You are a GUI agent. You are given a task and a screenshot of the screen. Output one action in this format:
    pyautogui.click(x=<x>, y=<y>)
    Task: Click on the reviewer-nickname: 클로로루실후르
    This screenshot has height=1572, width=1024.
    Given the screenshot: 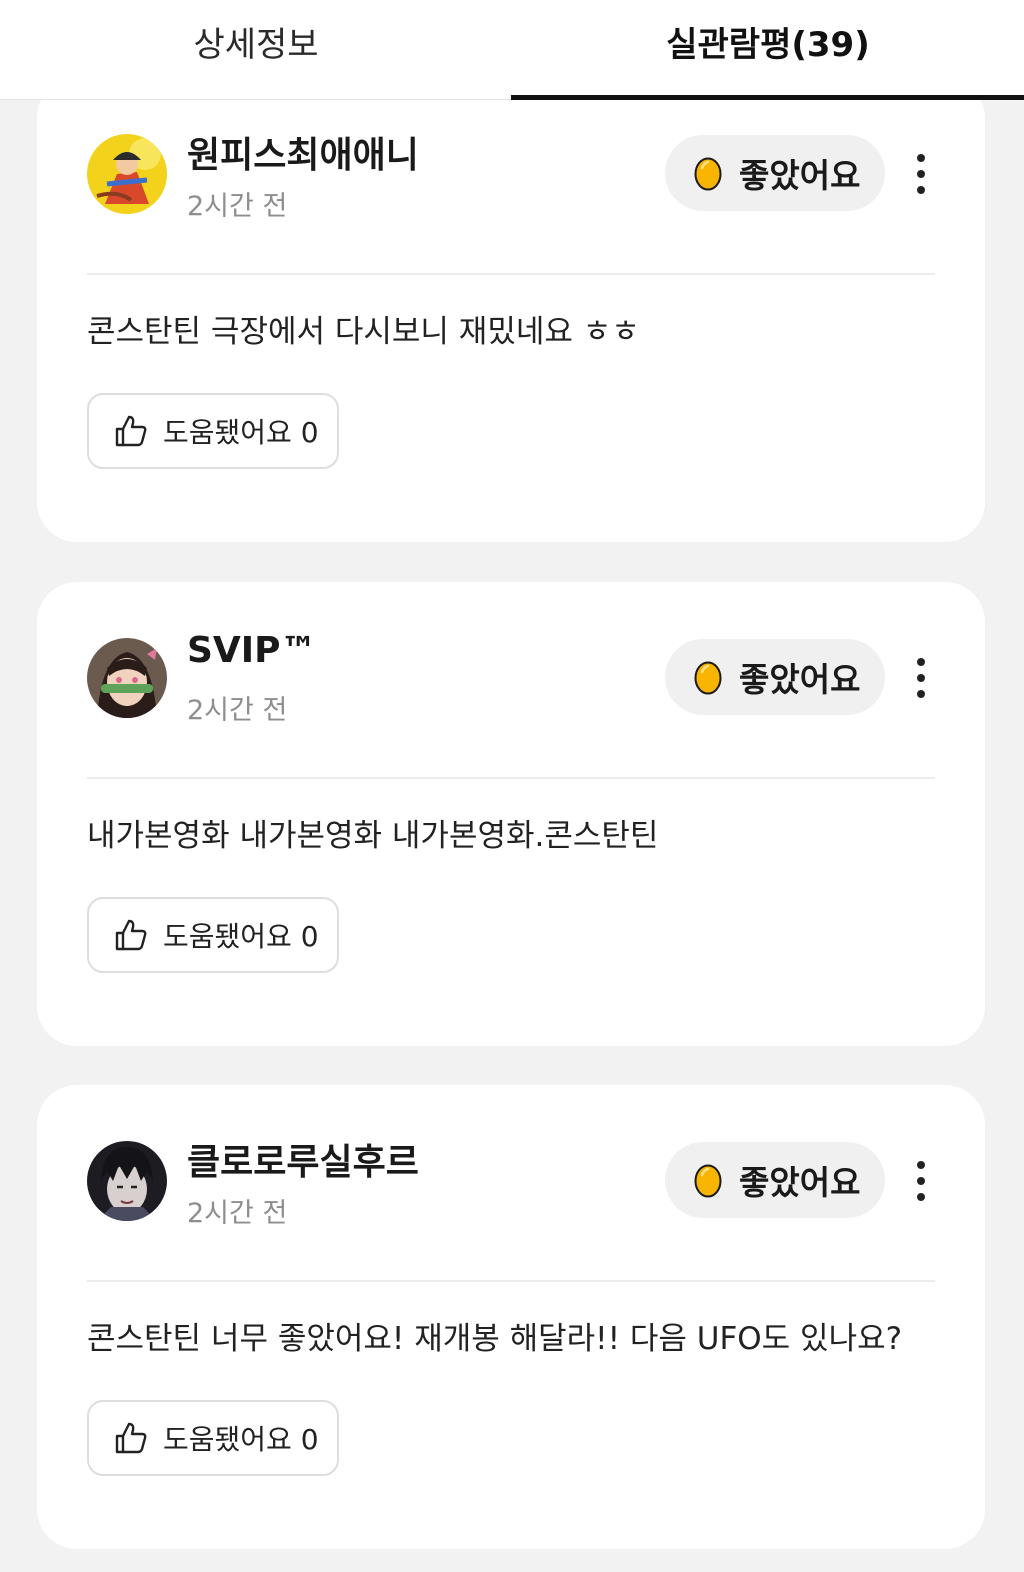 What is the action you would take?
    pyautogui.click(x=303, y=1162)
    